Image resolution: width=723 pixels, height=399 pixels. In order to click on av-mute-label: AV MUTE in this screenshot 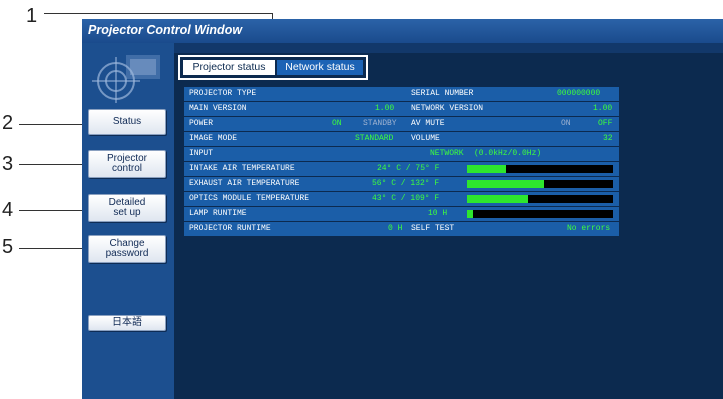, I will do `click(428, 123)`.